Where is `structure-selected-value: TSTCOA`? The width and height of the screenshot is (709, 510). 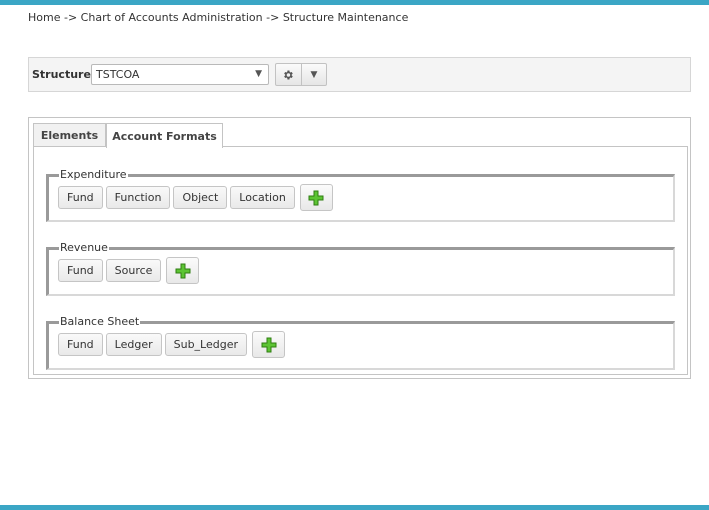
structure-selected-value: TSTCOA is located at coordinates (118, 74).